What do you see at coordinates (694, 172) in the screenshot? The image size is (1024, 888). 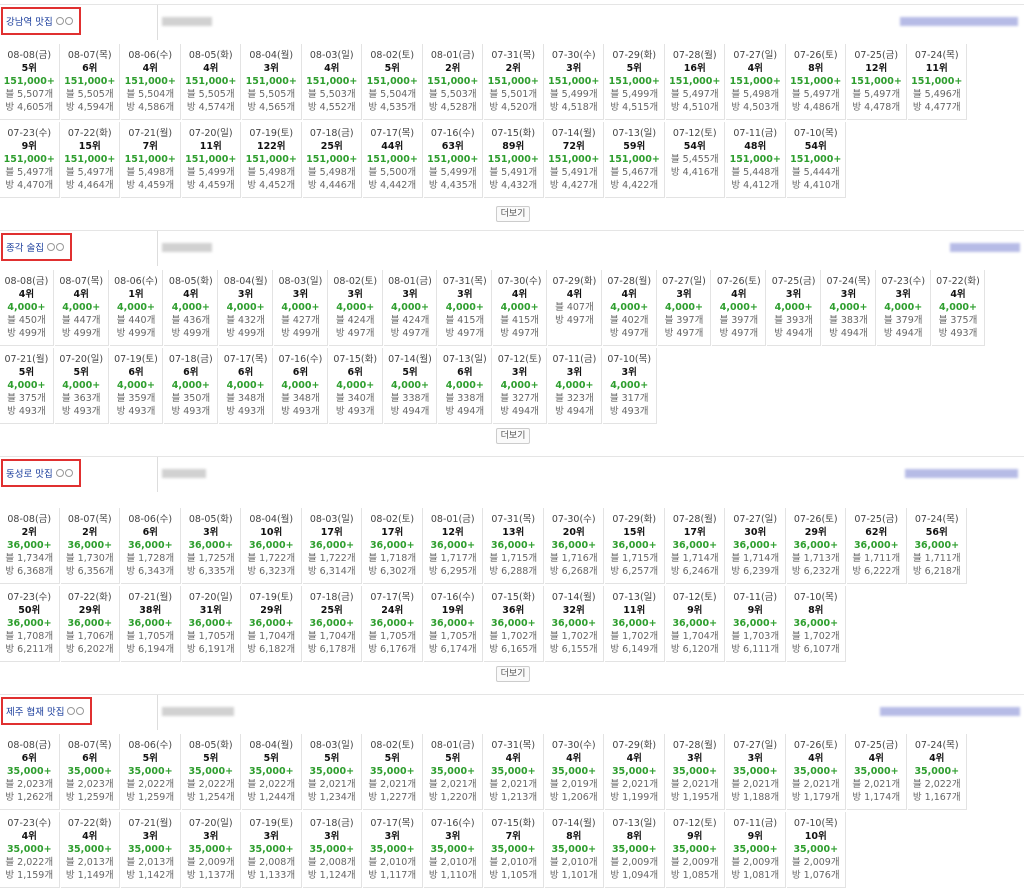 I see `cell-cafe-count: 방 4,416개` at bounding box center [694, 172].